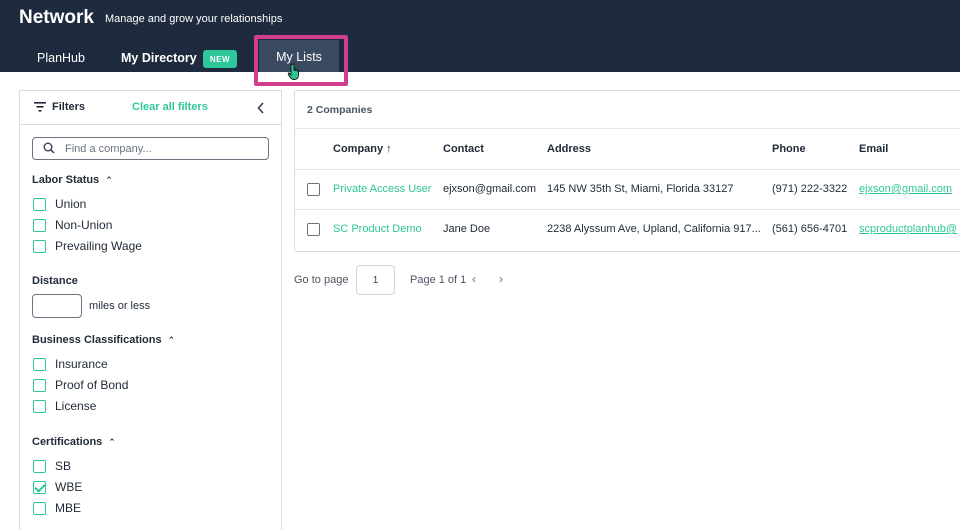  What do you see at coordinates (810, 229) in the screenshot?
I see `phone-cell: (561) 656-4701` at bounding box center [810, 229].